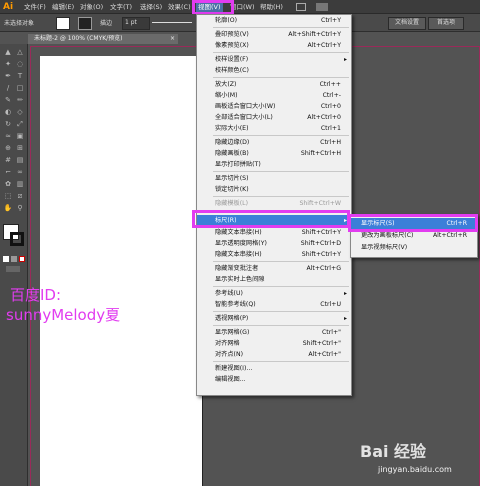 The image size is (480, 486). Describe the element at coordinates (274, 117) in the screenshot. I see `menu-item-fit-all: 全部适合窗口大小(L) Alt+Ctrl+0` at that location.